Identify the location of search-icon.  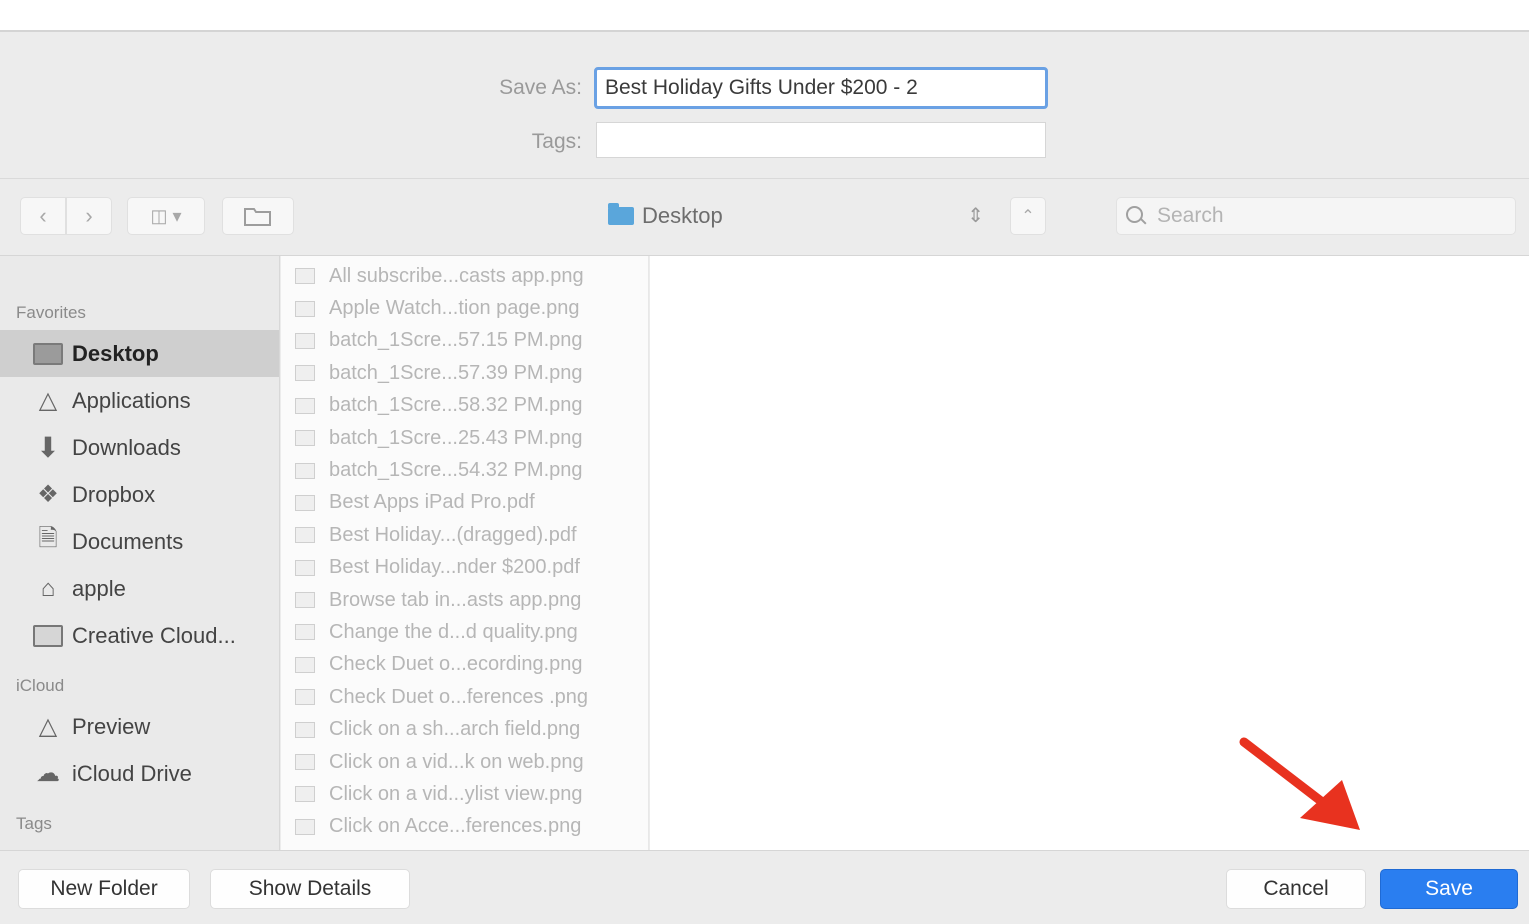
(1136, 216).